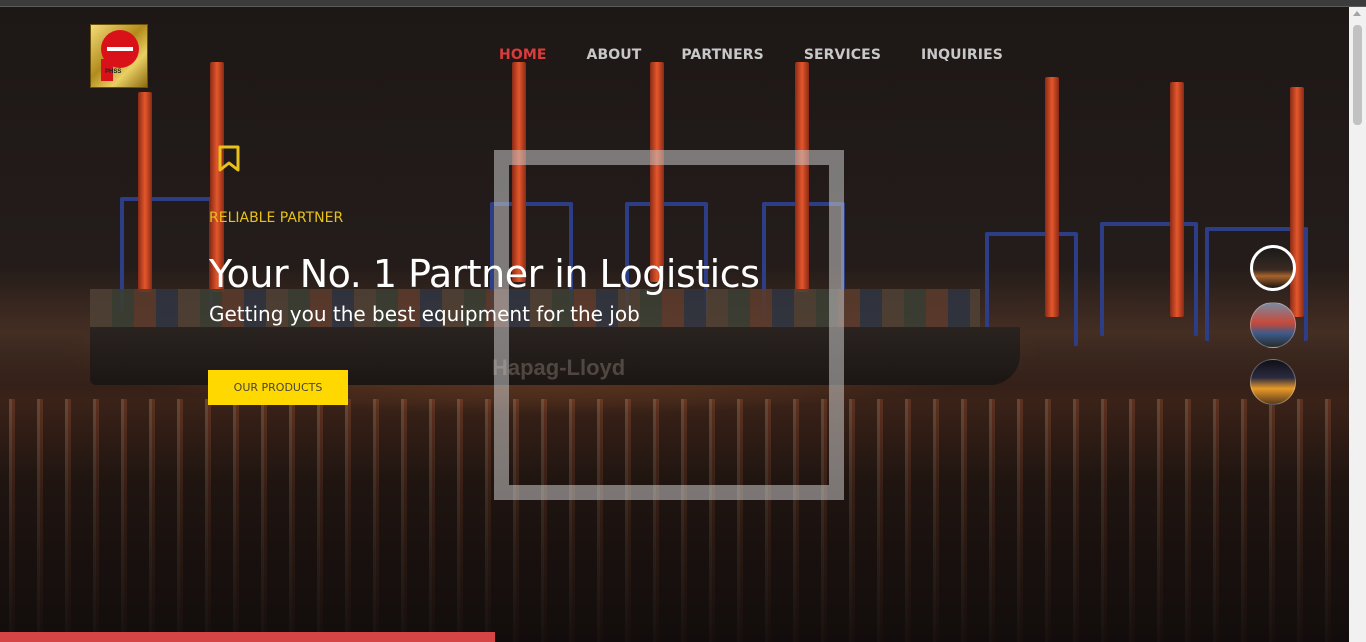  What do you see at coordinates (247, 637) in the screenshot?
I see `bottom-accent-bar` at bounding box center [247, 637].